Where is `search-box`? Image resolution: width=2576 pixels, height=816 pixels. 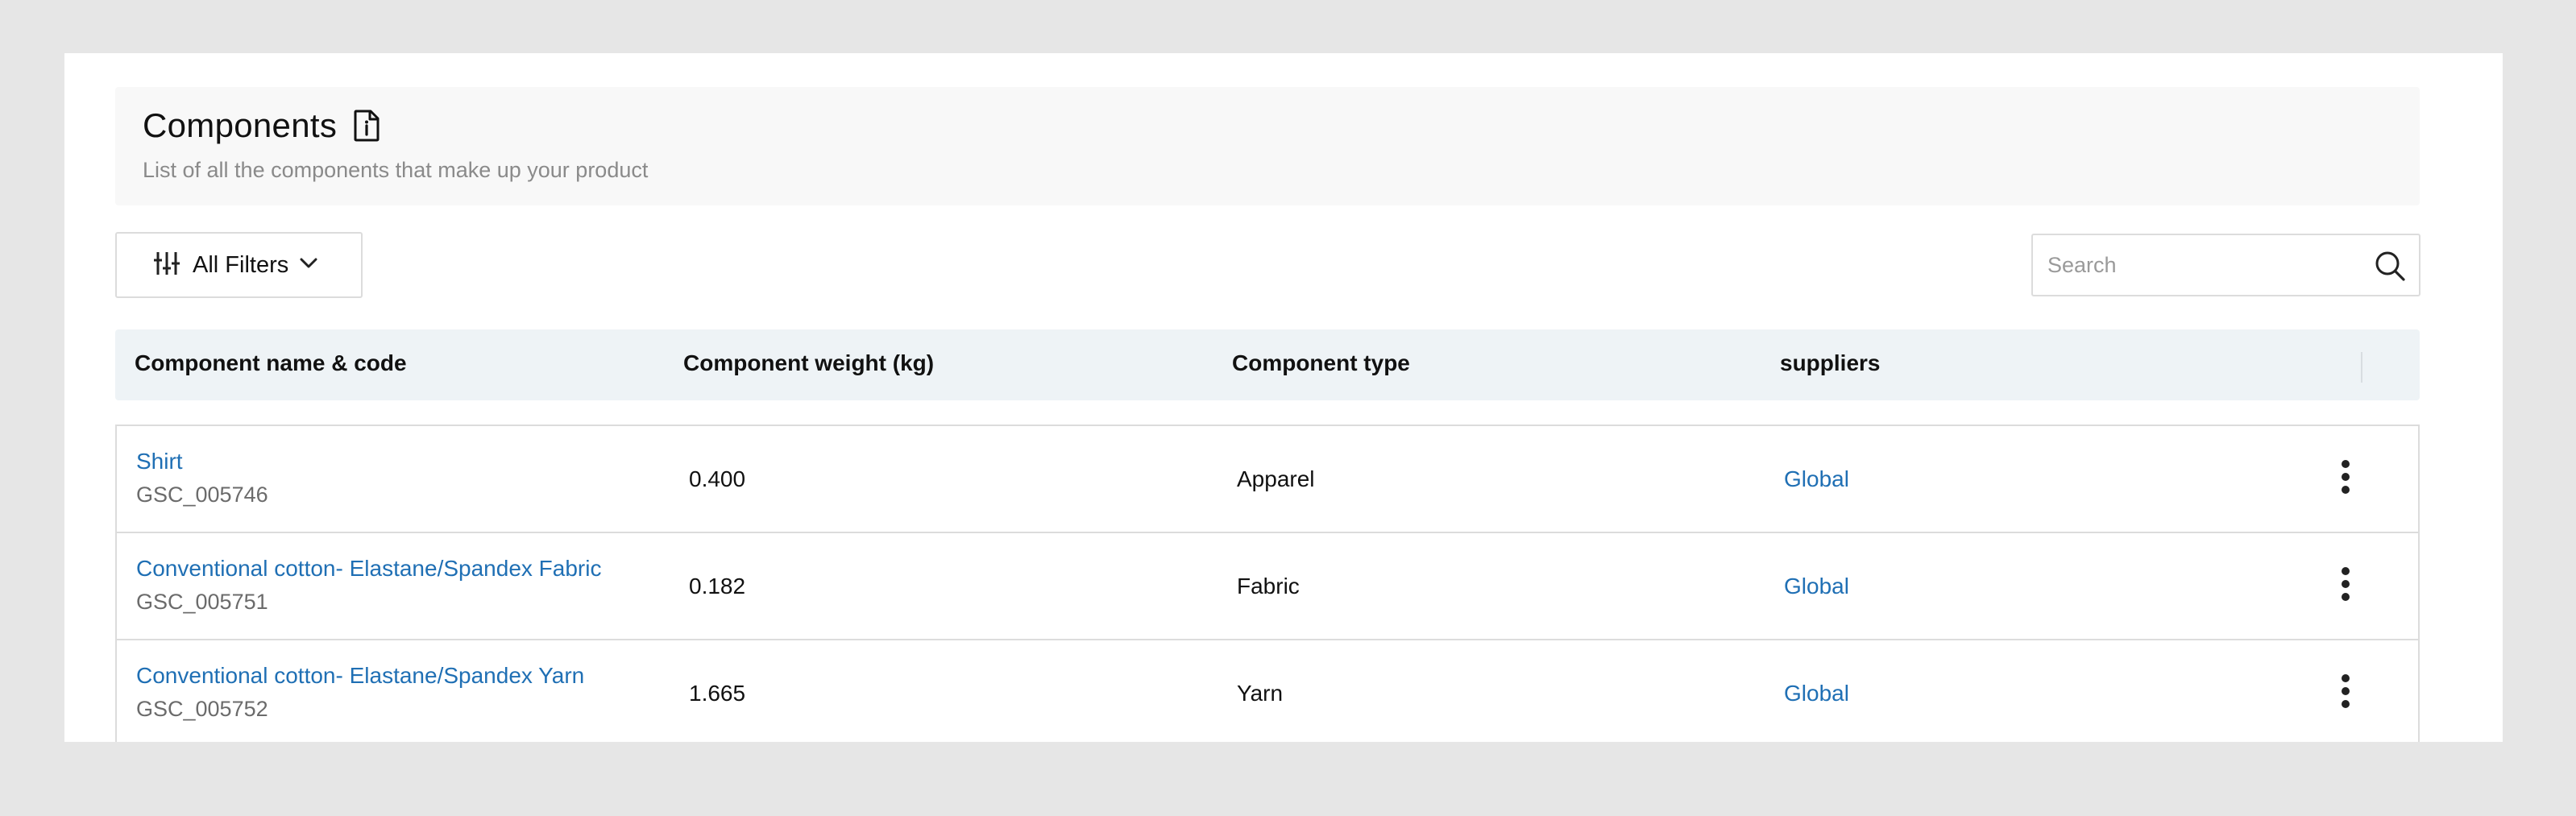 search-box is located at coordinates (2225, 265).